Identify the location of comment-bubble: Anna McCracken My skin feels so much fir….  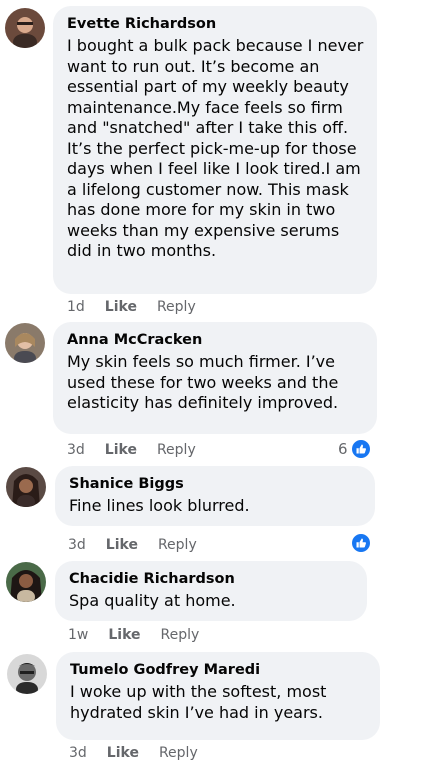
(215, 378).